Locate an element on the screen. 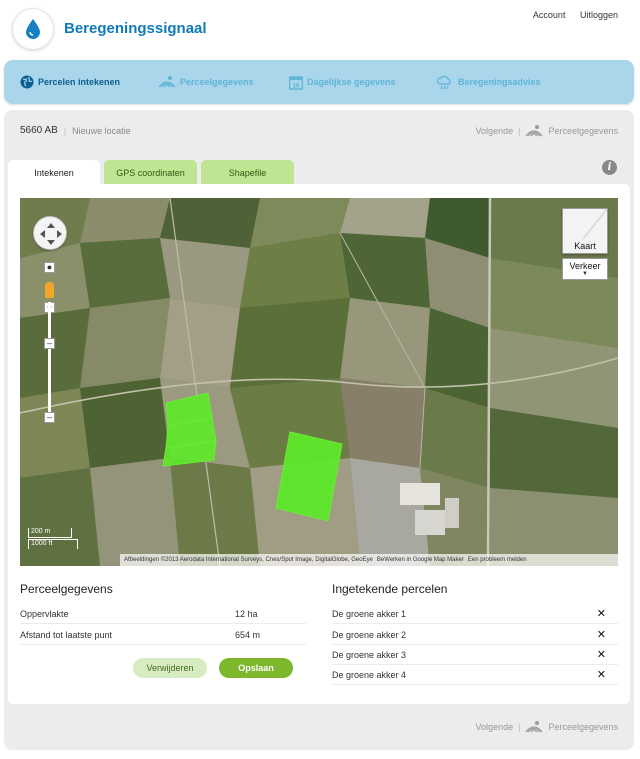 This screenshot has height=759, width=640. parcel-name: De groene akker 1 is located at coordinates (369, 613).